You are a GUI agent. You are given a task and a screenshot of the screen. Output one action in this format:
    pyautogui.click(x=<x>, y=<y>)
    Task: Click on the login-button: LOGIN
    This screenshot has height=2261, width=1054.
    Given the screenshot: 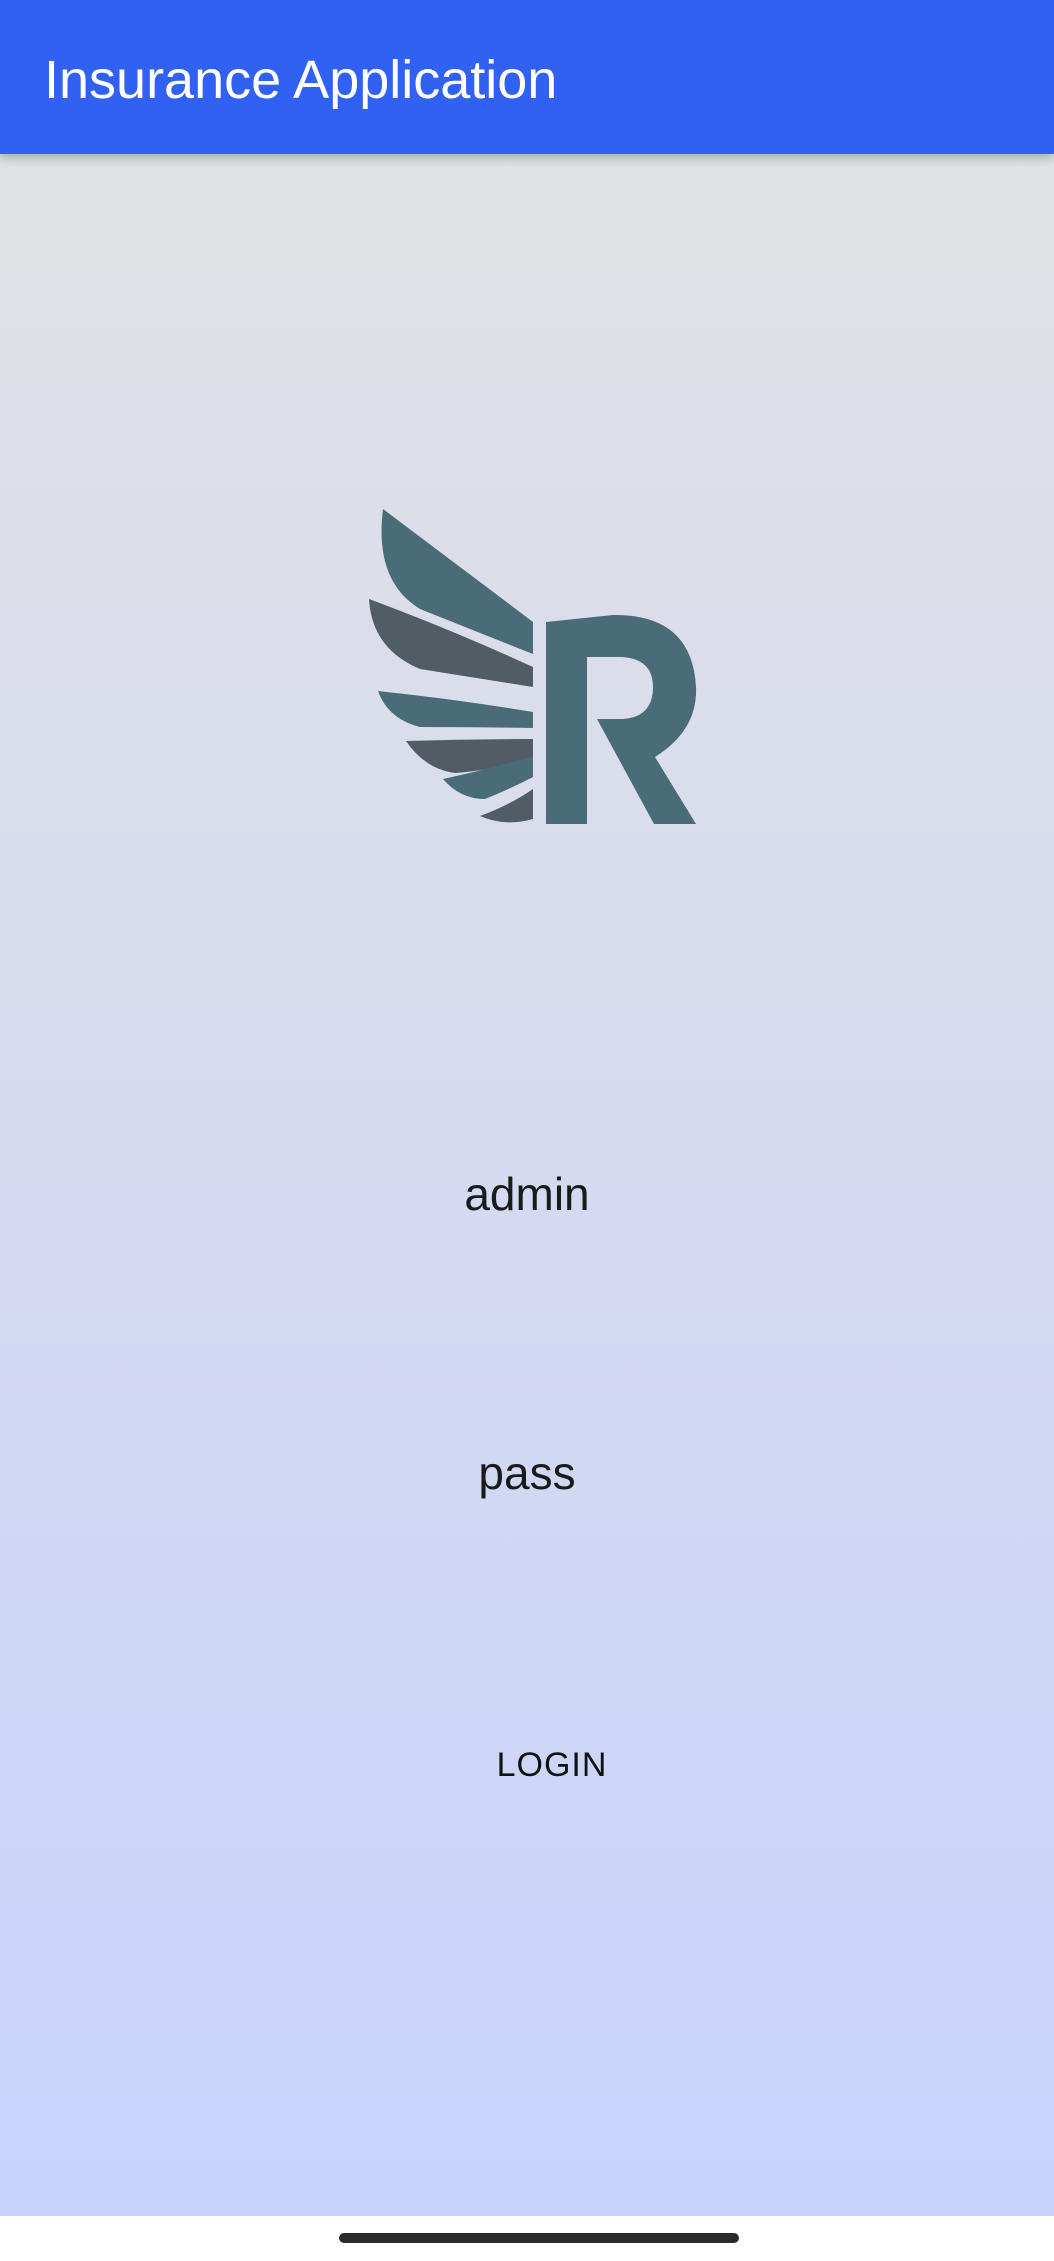 What is the action you would take?
    pyautogui.click(x=552, y=1765)
    